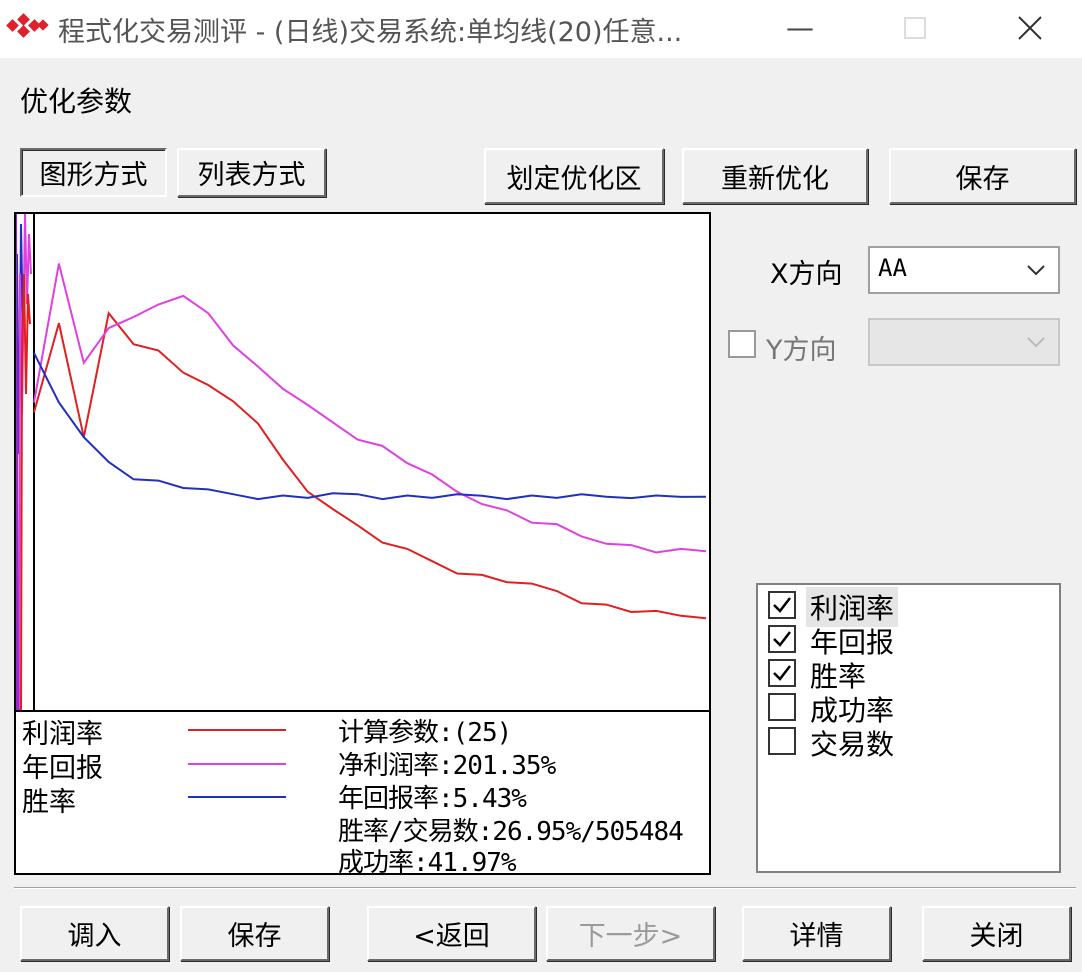  Describe the element at coordinates (806, 274) in the screenshot. I see `x-direction-label: X方向` at that location.